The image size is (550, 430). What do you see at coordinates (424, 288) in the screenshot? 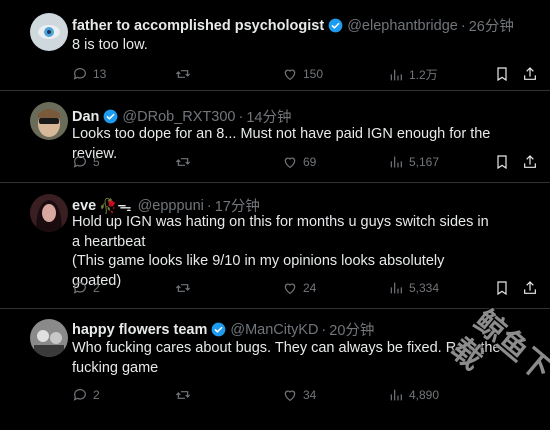
I see `view-count: 5,334` at bounding box center [424, 288].